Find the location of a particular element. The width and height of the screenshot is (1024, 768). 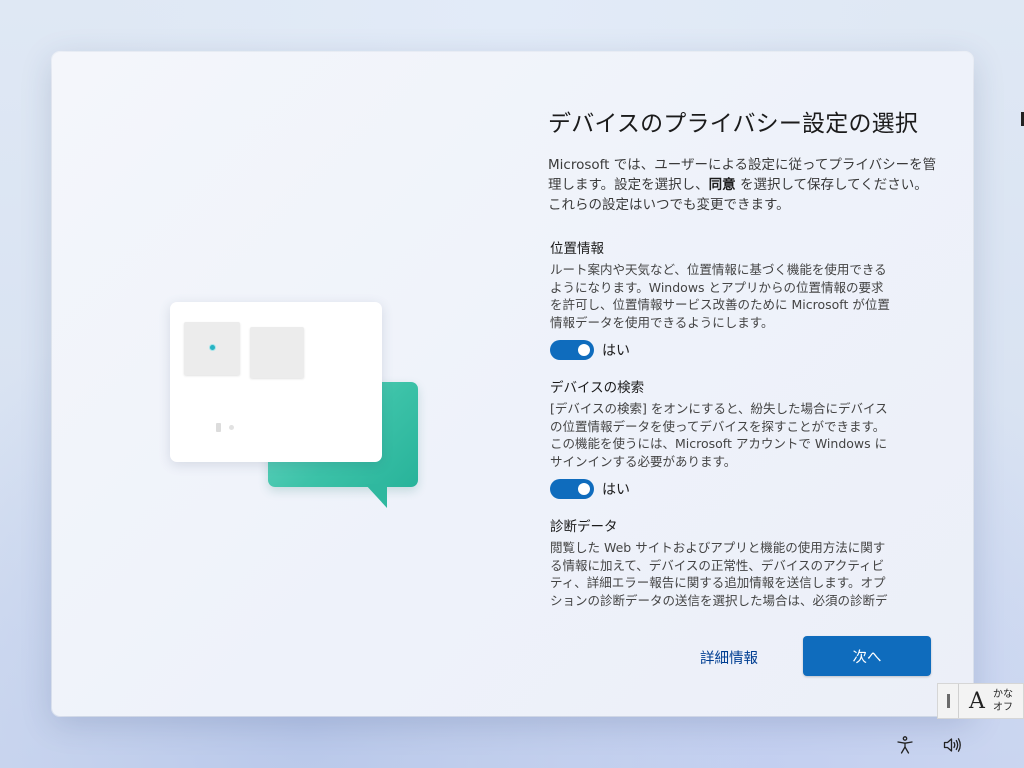

ime-mode-char: A is located at coordinates (977, 701).